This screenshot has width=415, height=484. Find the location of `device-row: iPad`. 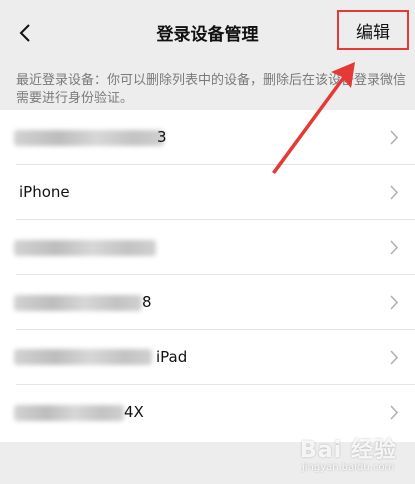

device-row: iPad is located at coordinates (207, 357).